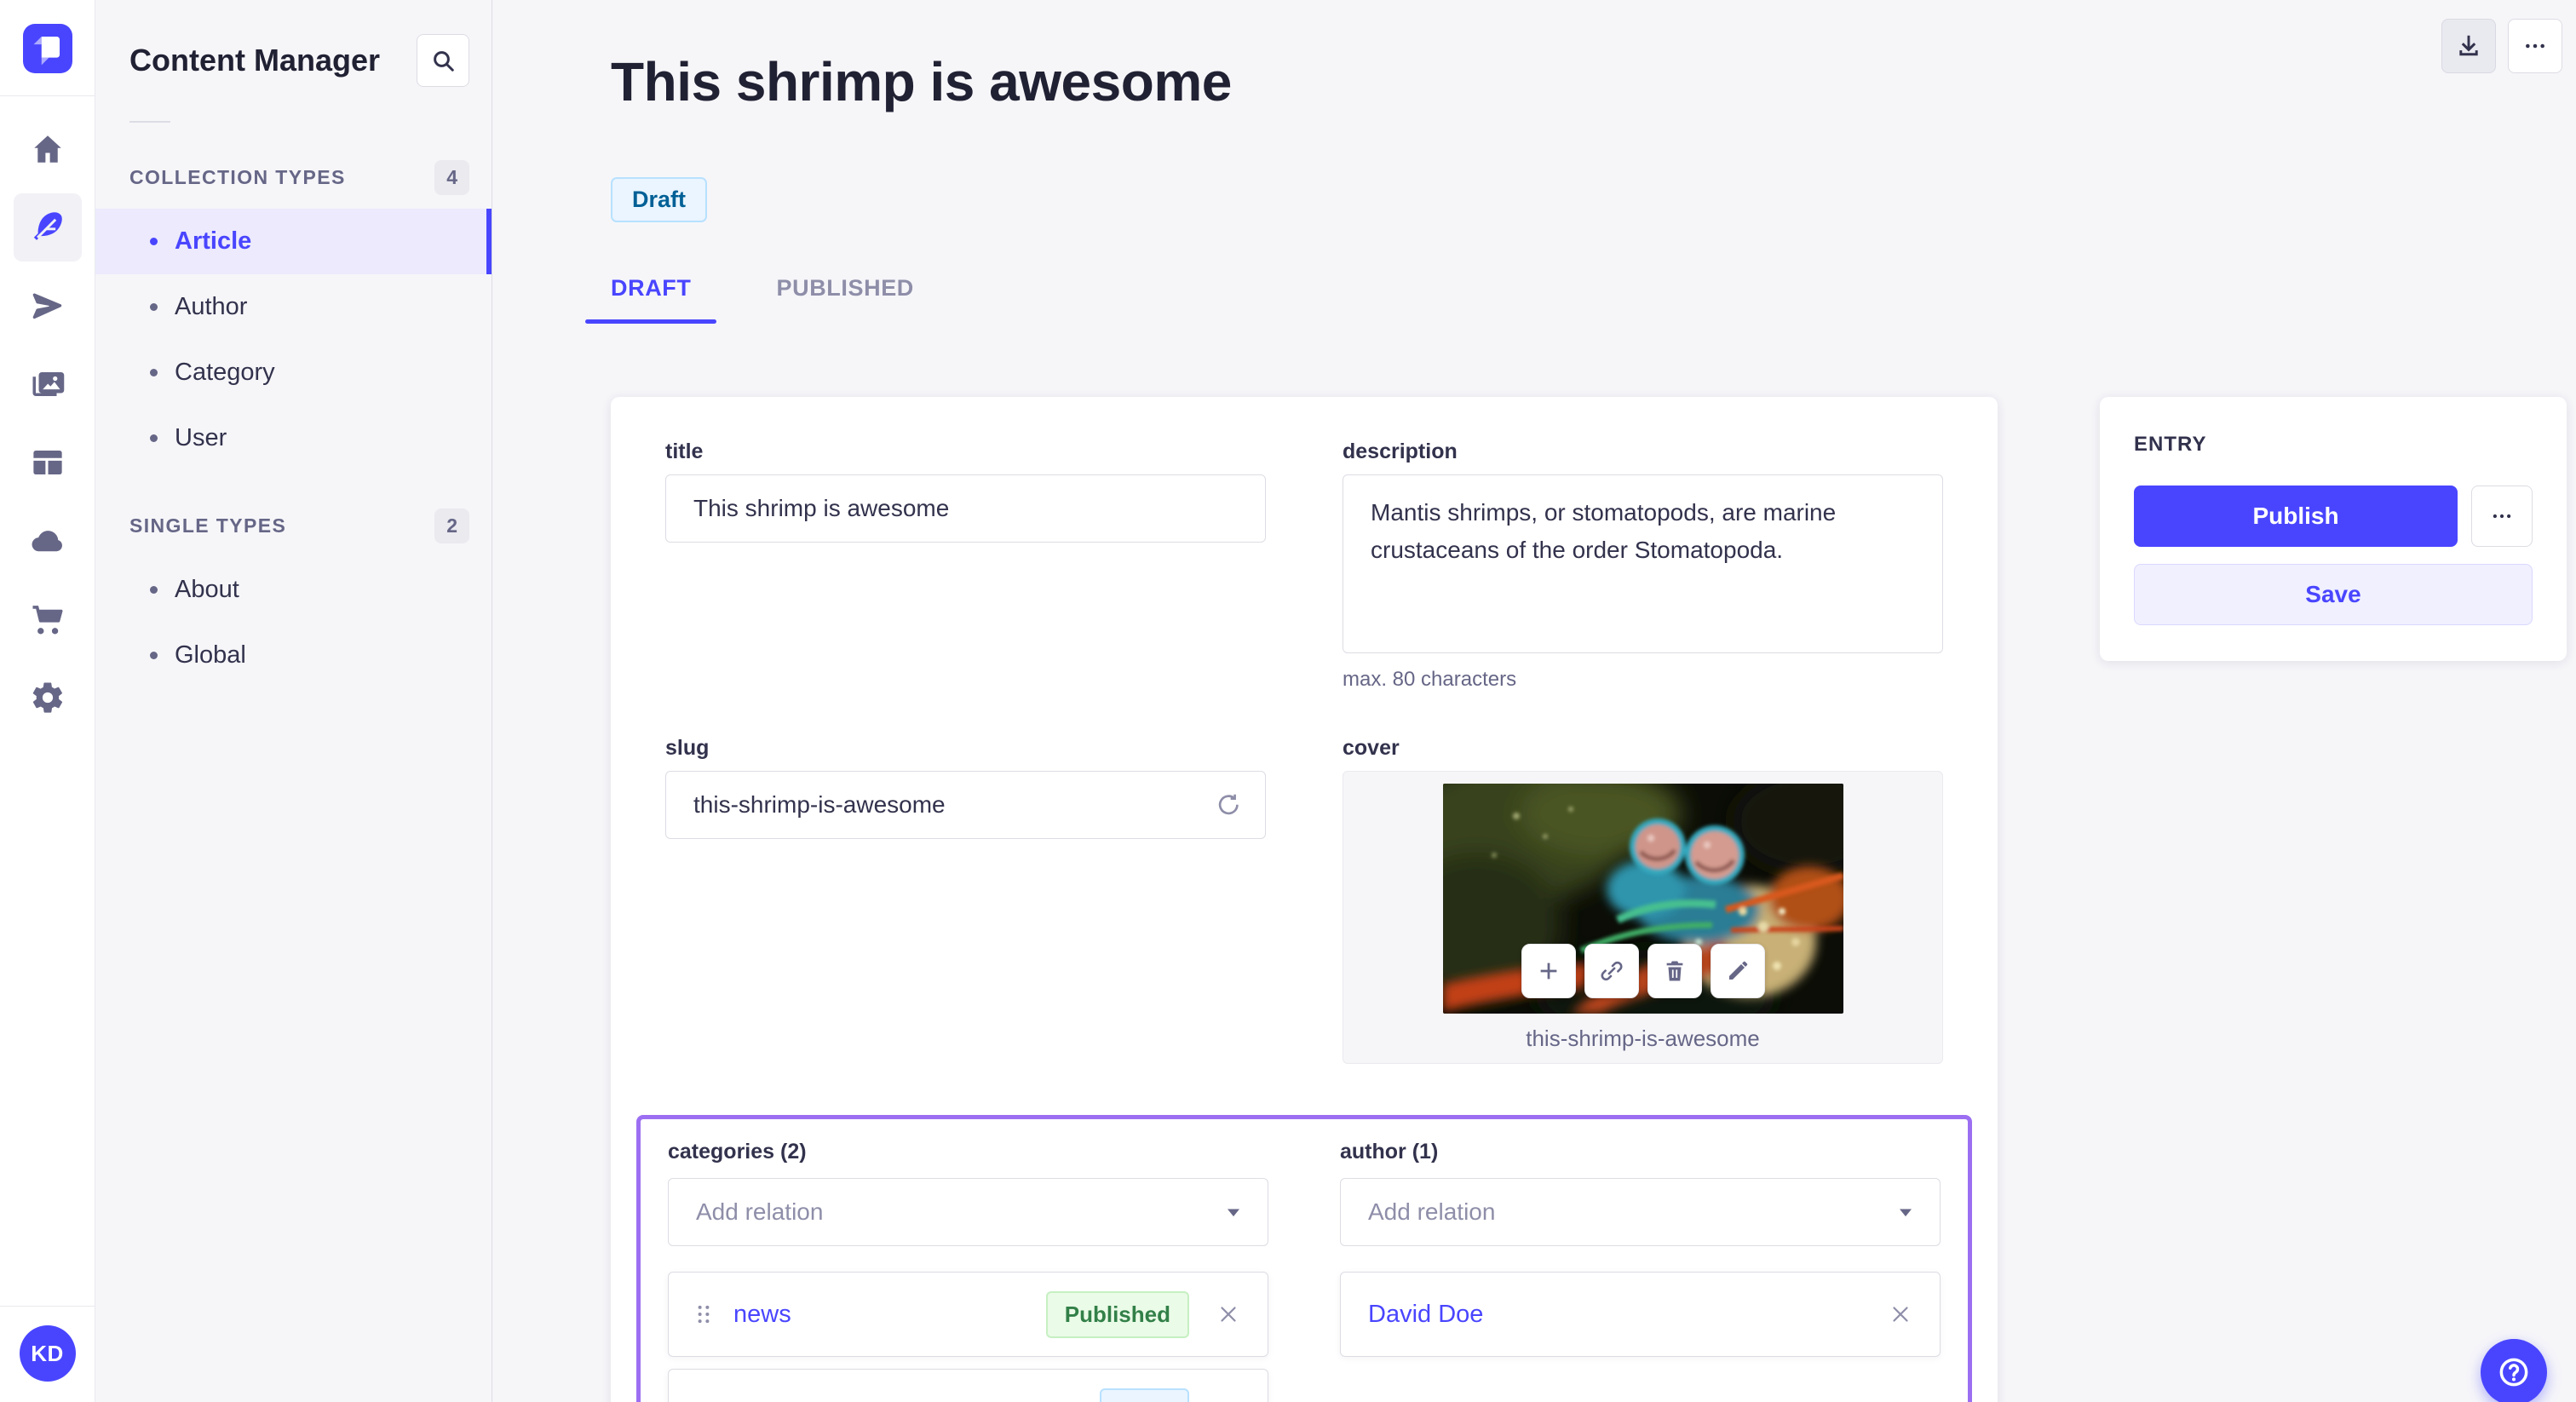 This screenshot has width=2576, height=1402. I want to click on nav-bottom-divider, so click(48, 1306).